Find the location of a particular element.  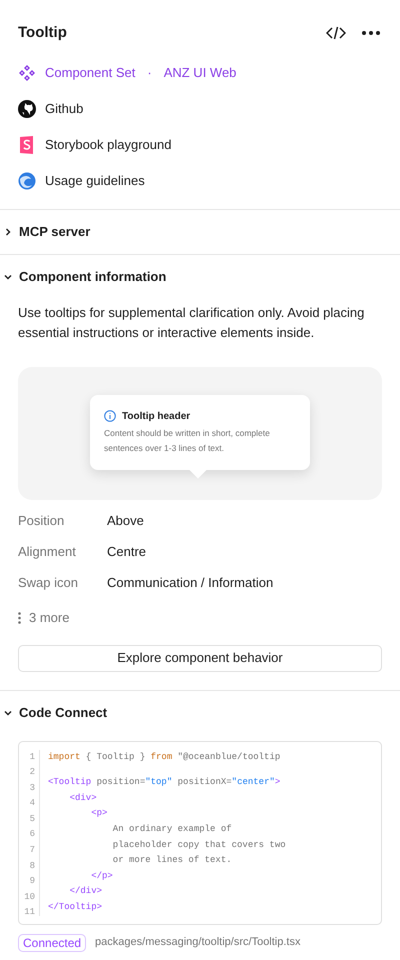

code-line: <div> is located at coordinates (83, 798).